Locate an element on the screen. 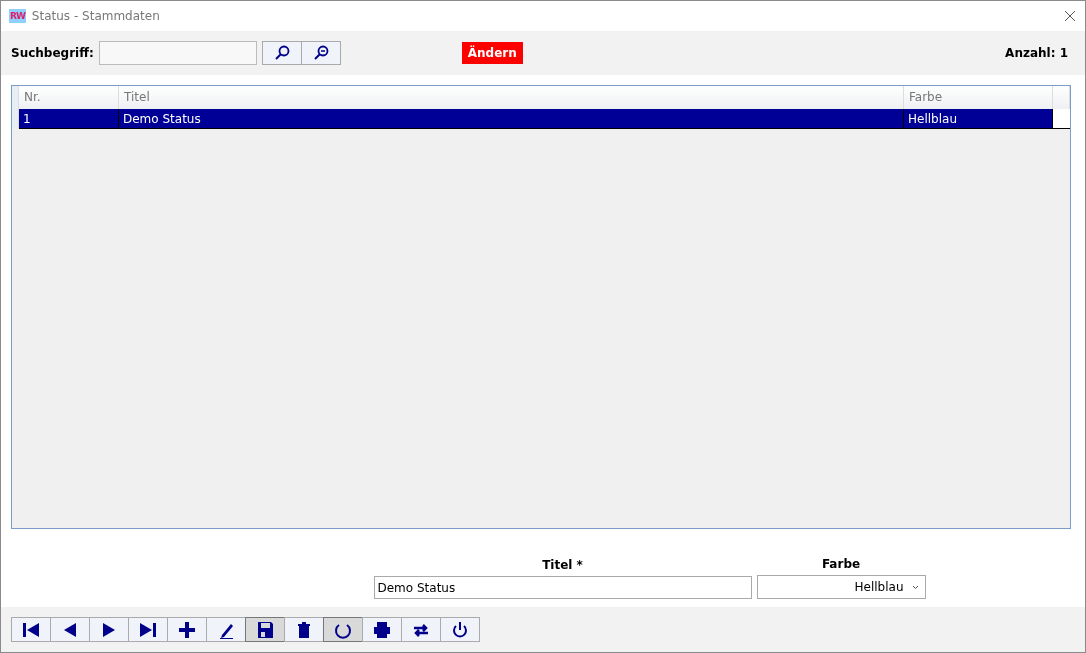 This screenshot has height=653, width=1086. search-button is located at coordinates (281, 53).